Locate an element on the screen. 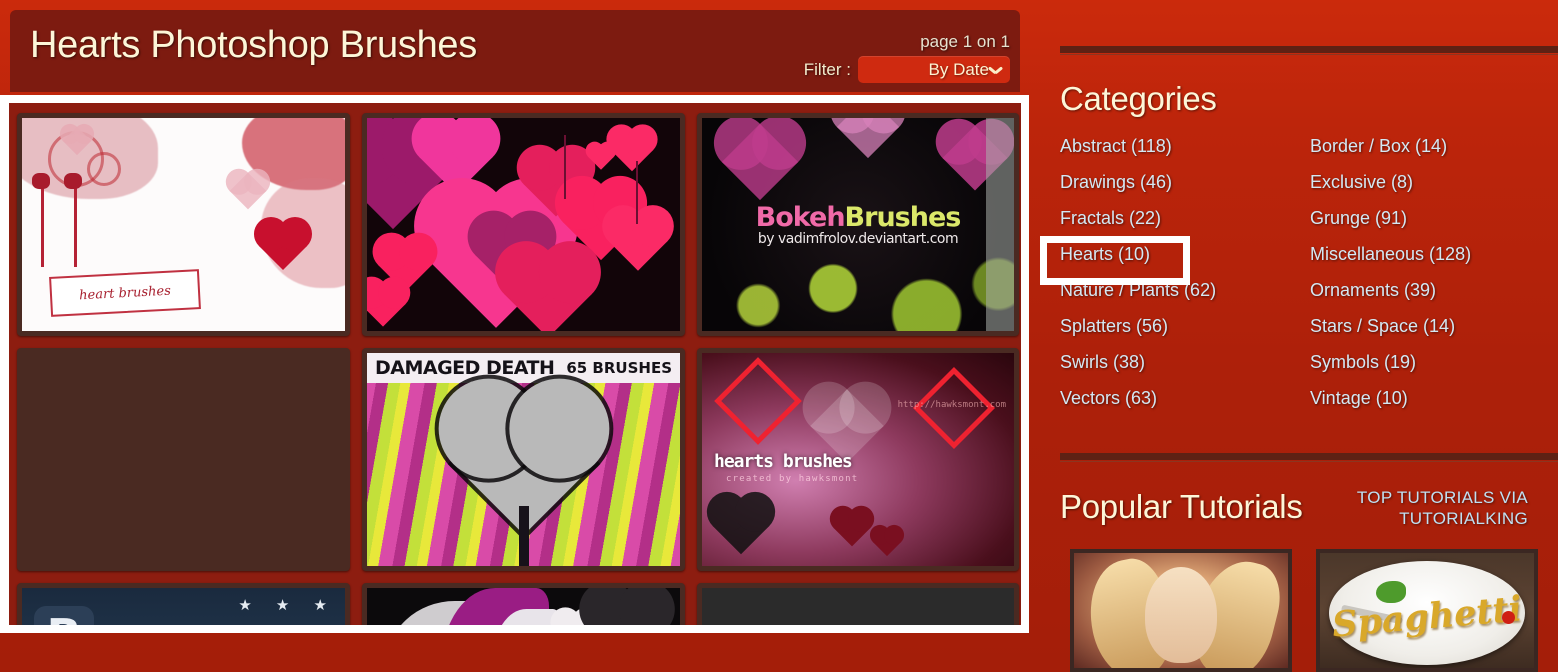 The width and height of the screenshot is (1558, 672). brush-caption-sub: created by hawksmont is located at coordinates (792, 479).